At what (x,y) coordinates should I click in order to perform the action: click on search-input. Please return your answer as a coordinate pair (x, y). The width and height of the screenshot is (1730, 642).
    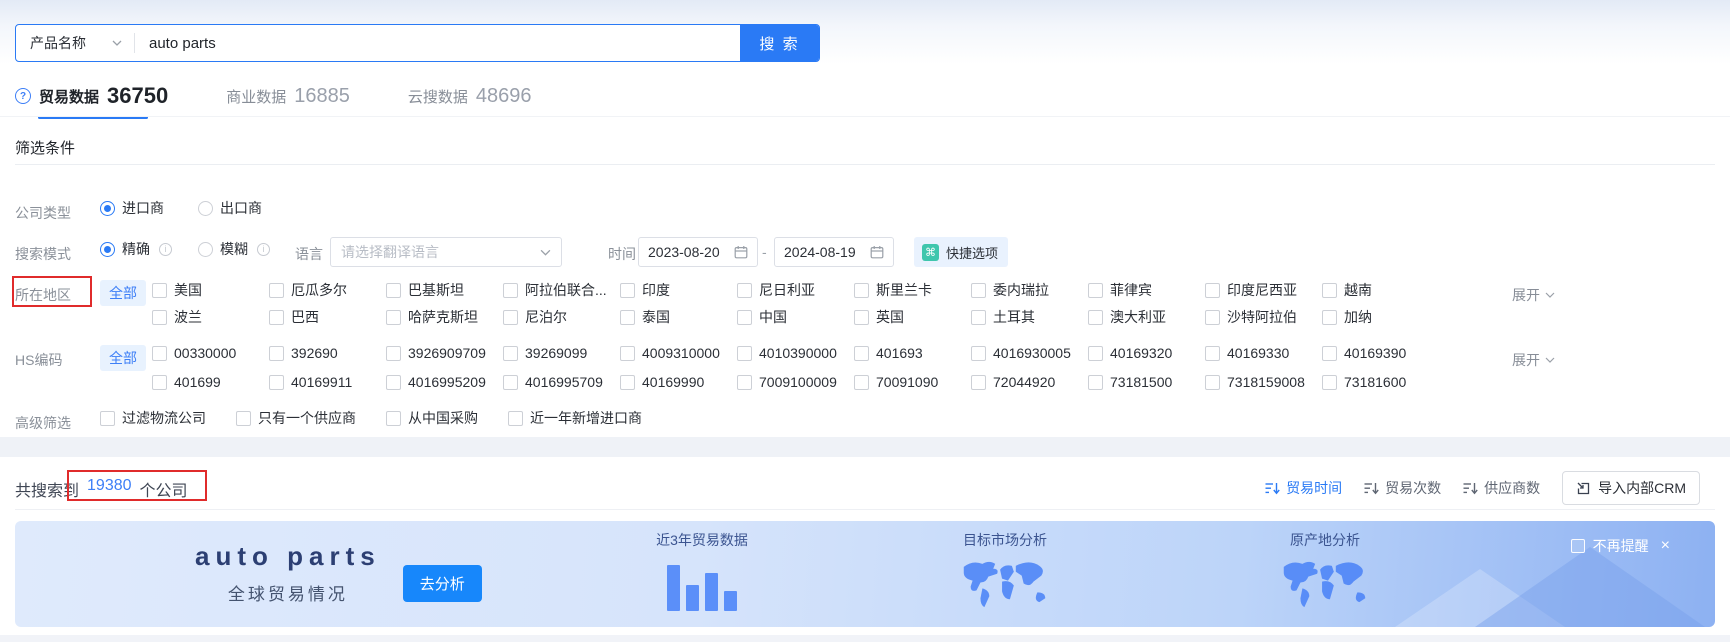
    Looking at the image, I should click on (437, 43).